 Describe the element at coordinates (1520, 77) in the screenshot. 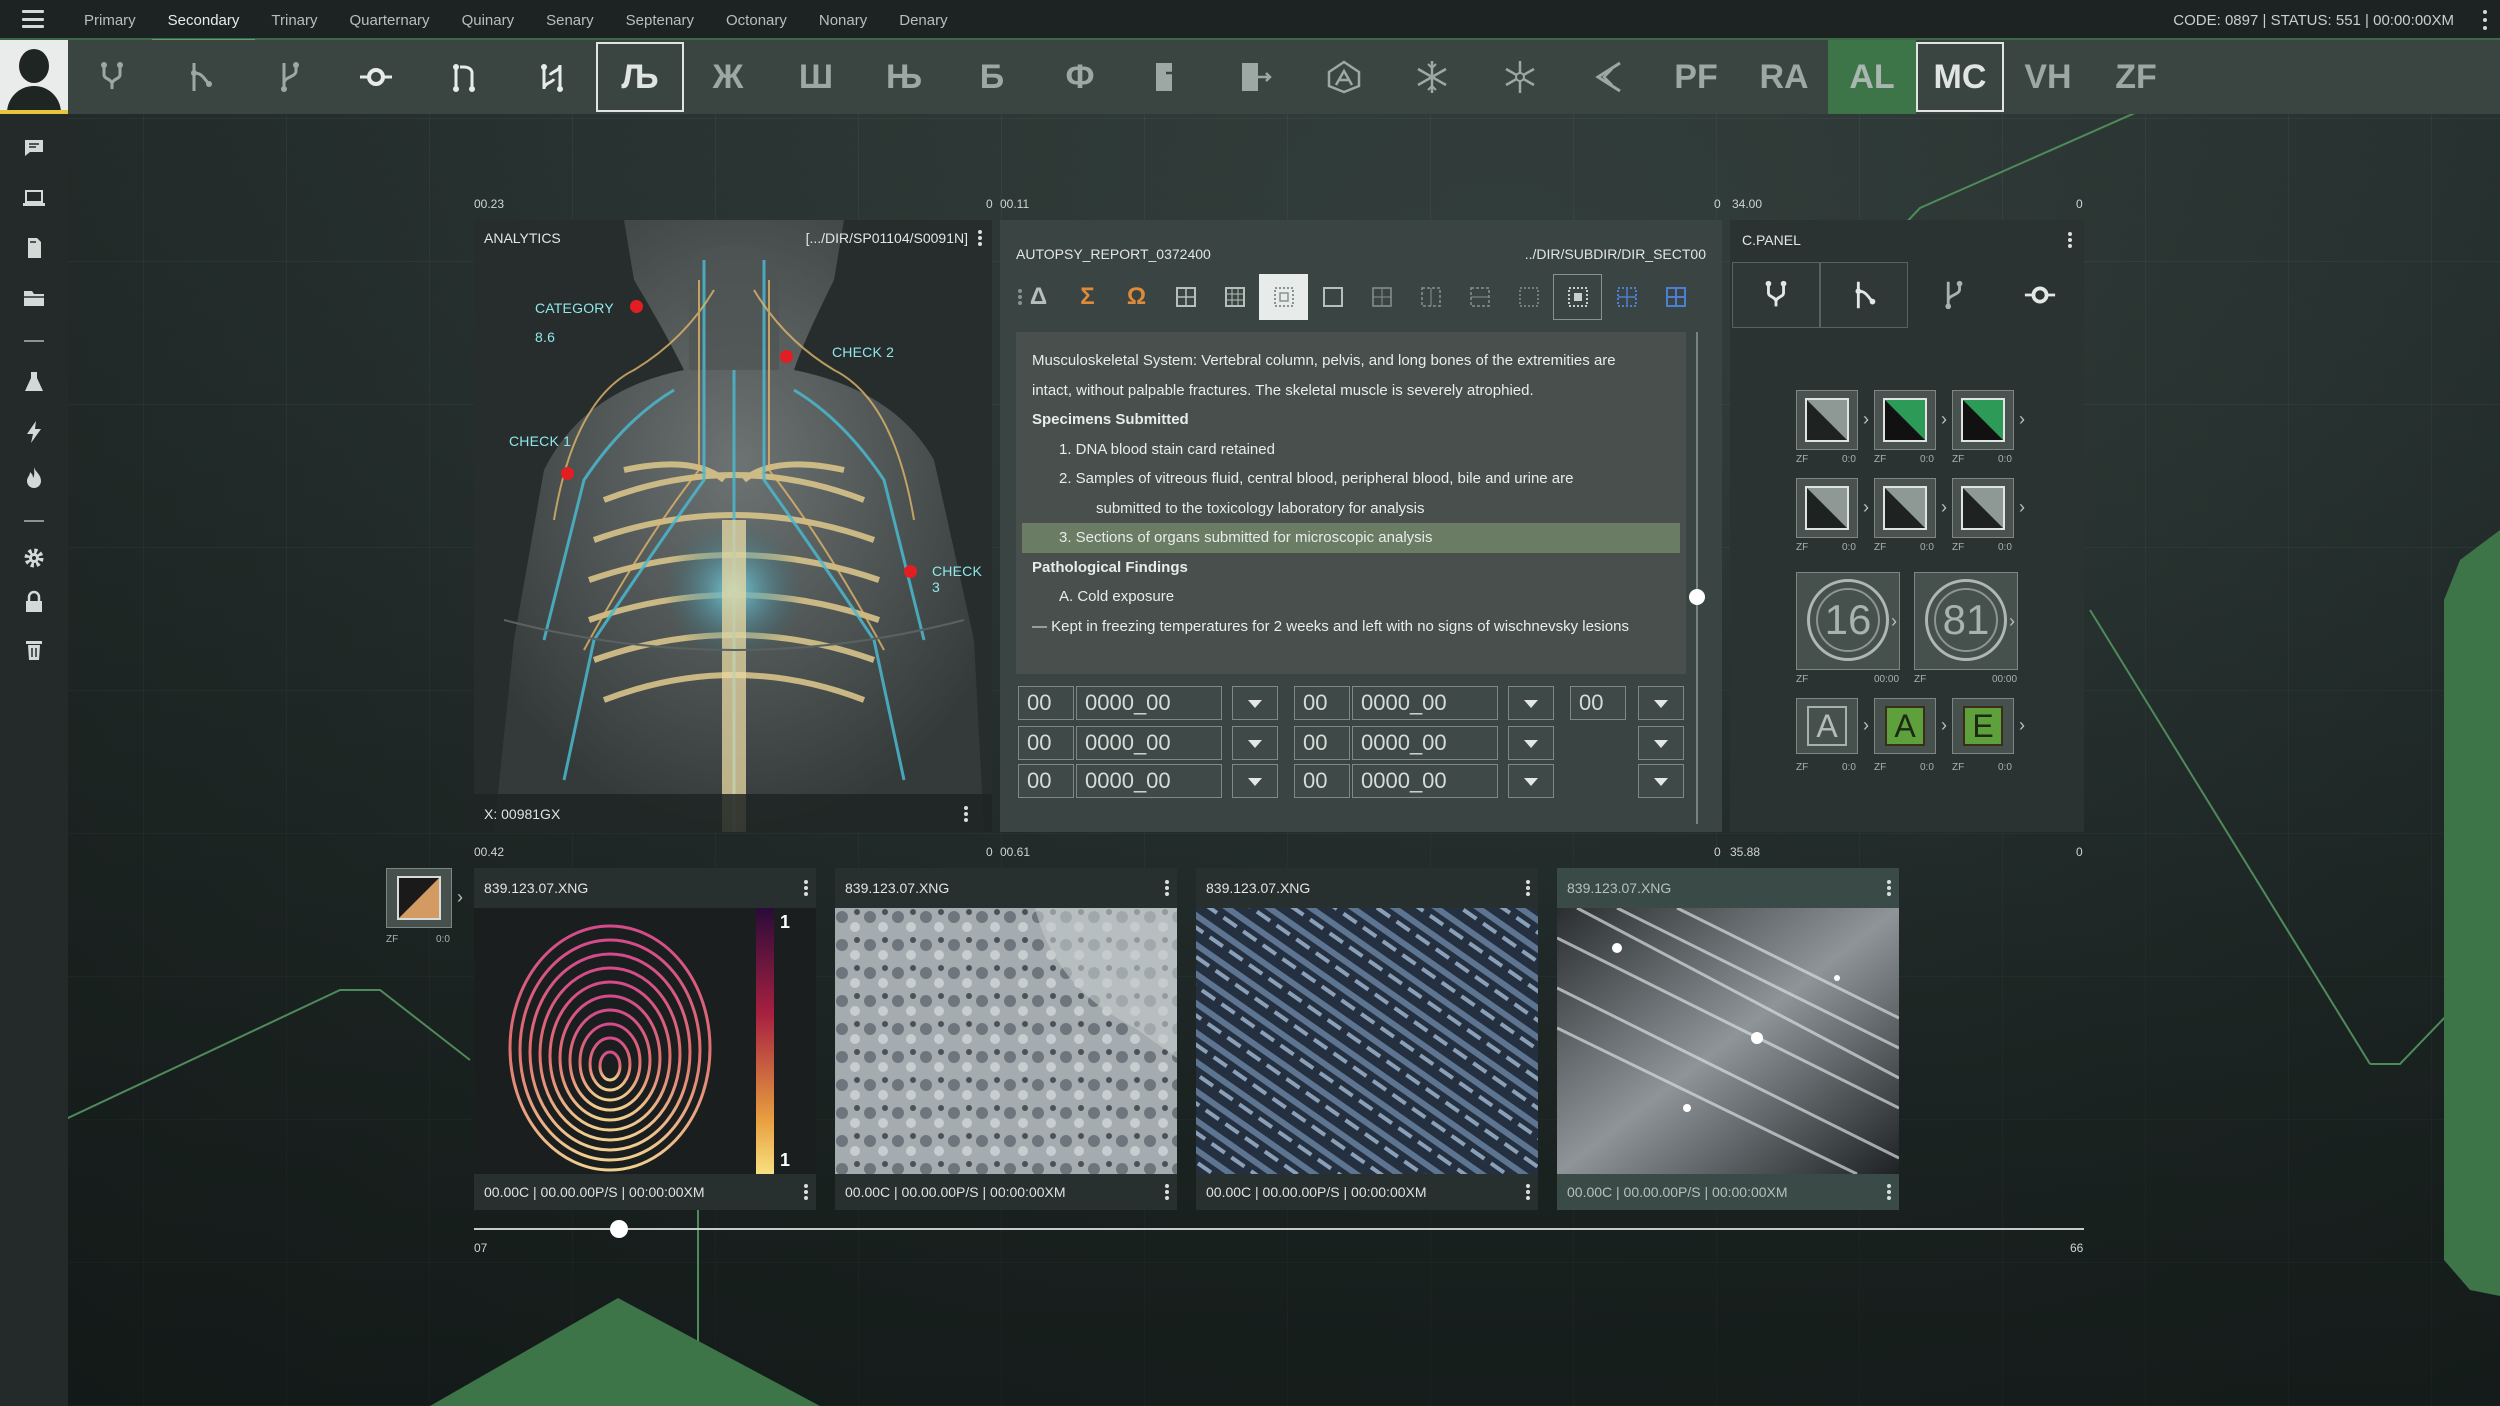

I see `snowflake-alt-icon` at that location.